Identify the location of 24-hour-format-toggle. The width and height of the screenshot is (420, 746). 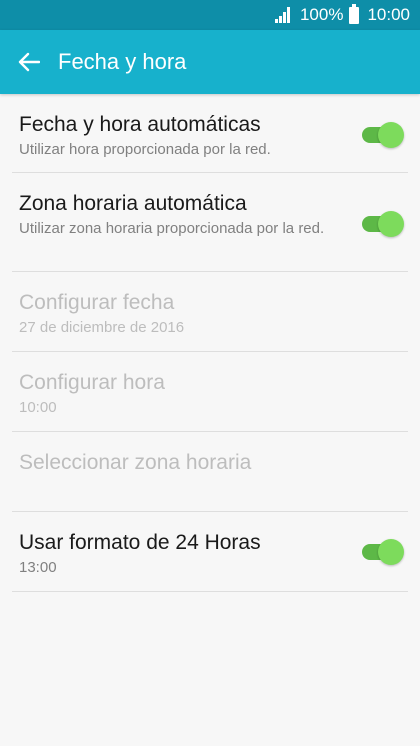
(383, 552).